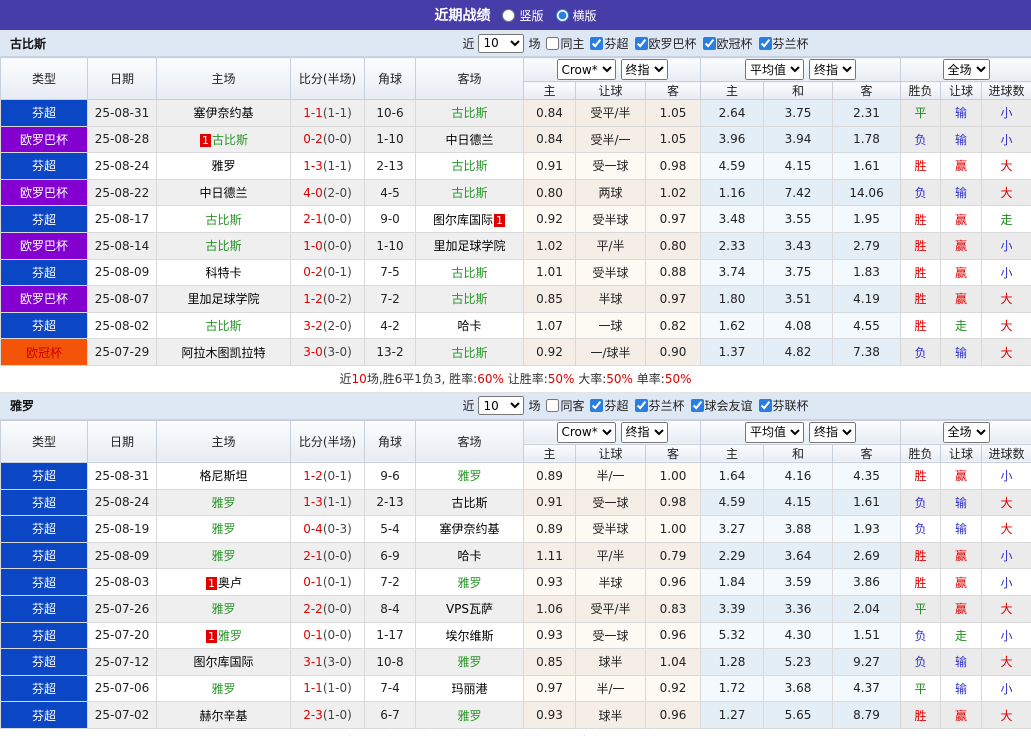 Image resolution: width=1031 pixels, height=736 pixels. Describe the element at coordinates (732, 529) in the screenshot. I see `avg-home: 3.27` at that location.